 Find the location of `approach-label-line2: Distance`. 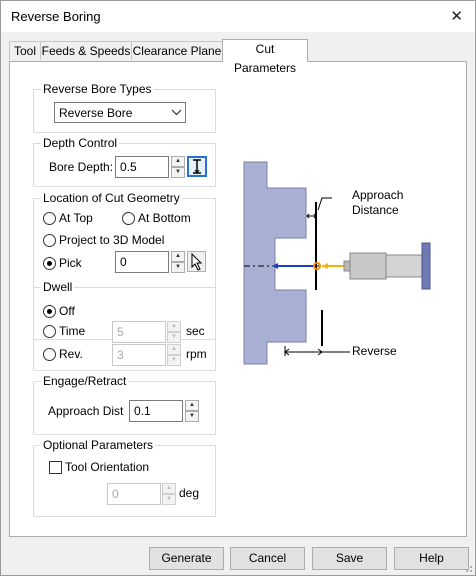

approach-label-line2: Distance is located at coordinates (375, 210).